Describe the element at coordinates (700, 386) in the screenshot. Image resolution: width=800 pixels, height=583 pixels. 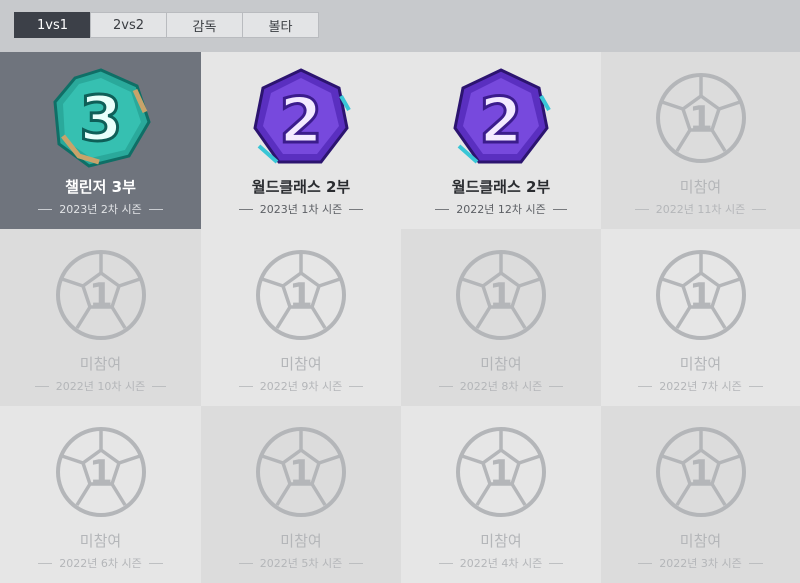
I see `season-label: 2022년 7차 시즌` at that location.